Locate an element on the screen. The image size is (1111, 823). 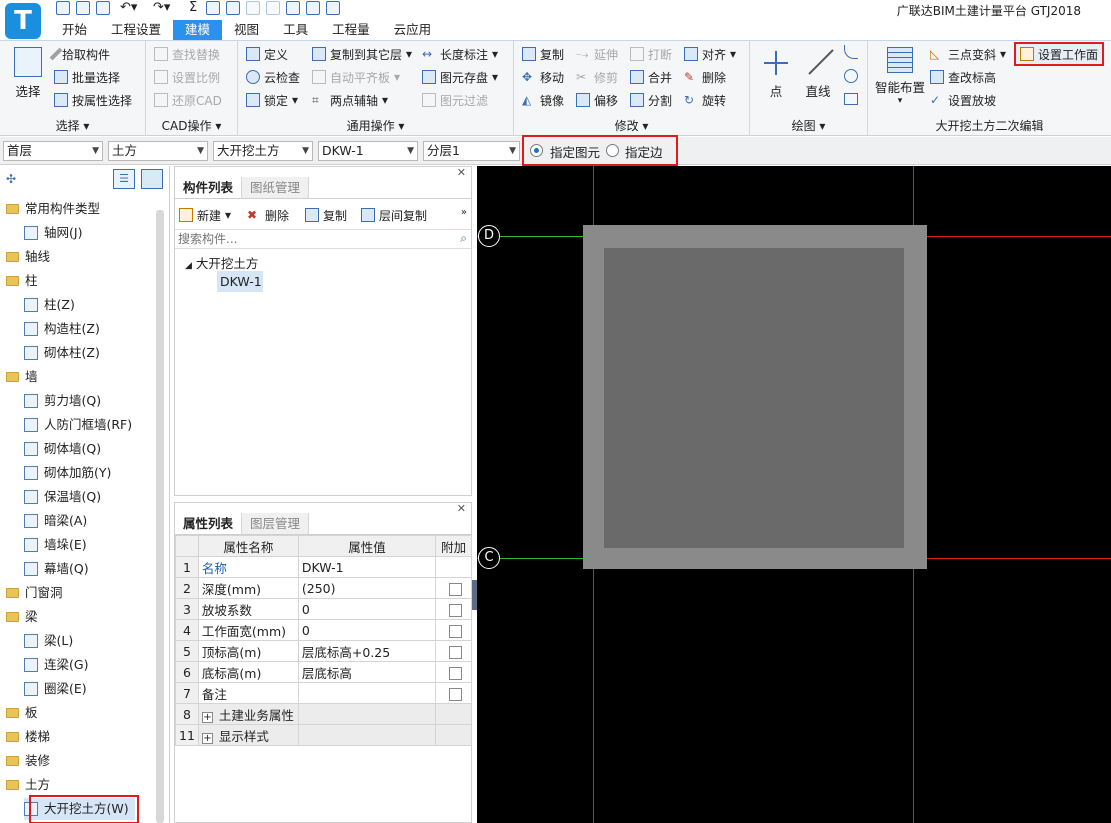
tab-property-list: 属性列表 is located at coordinates (209, 523).